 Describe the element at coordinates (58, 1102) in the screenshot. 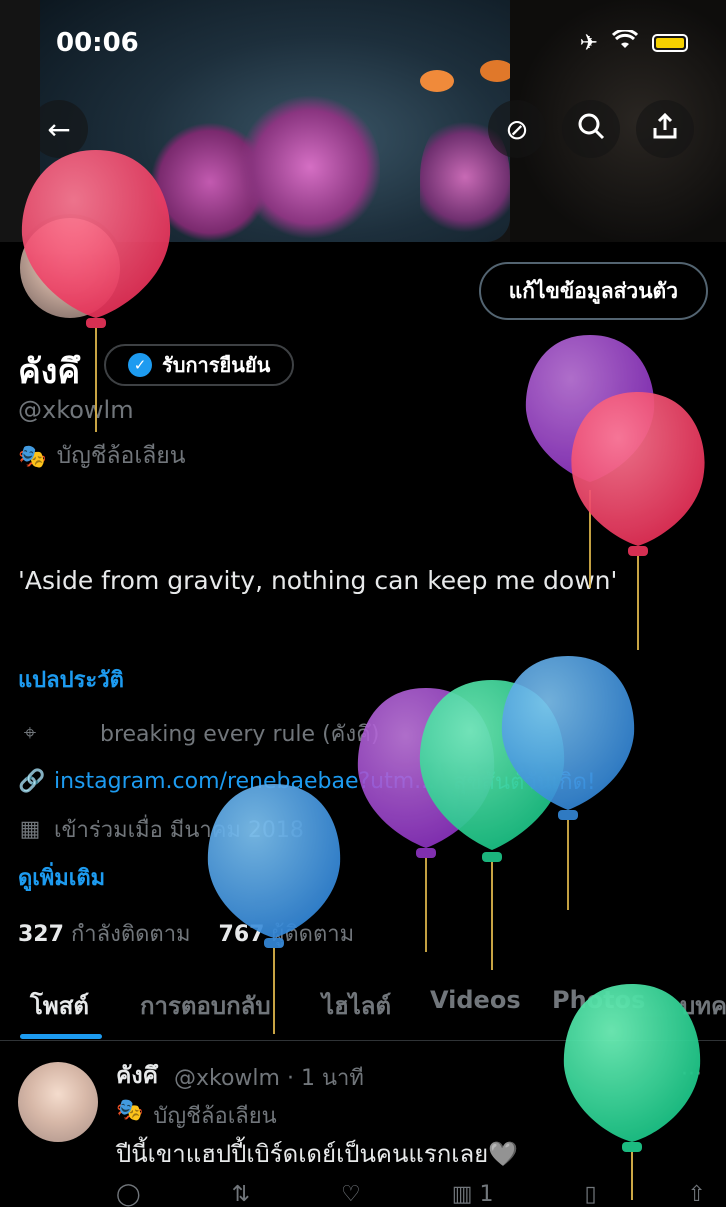

I see `post-avatar` at that location.